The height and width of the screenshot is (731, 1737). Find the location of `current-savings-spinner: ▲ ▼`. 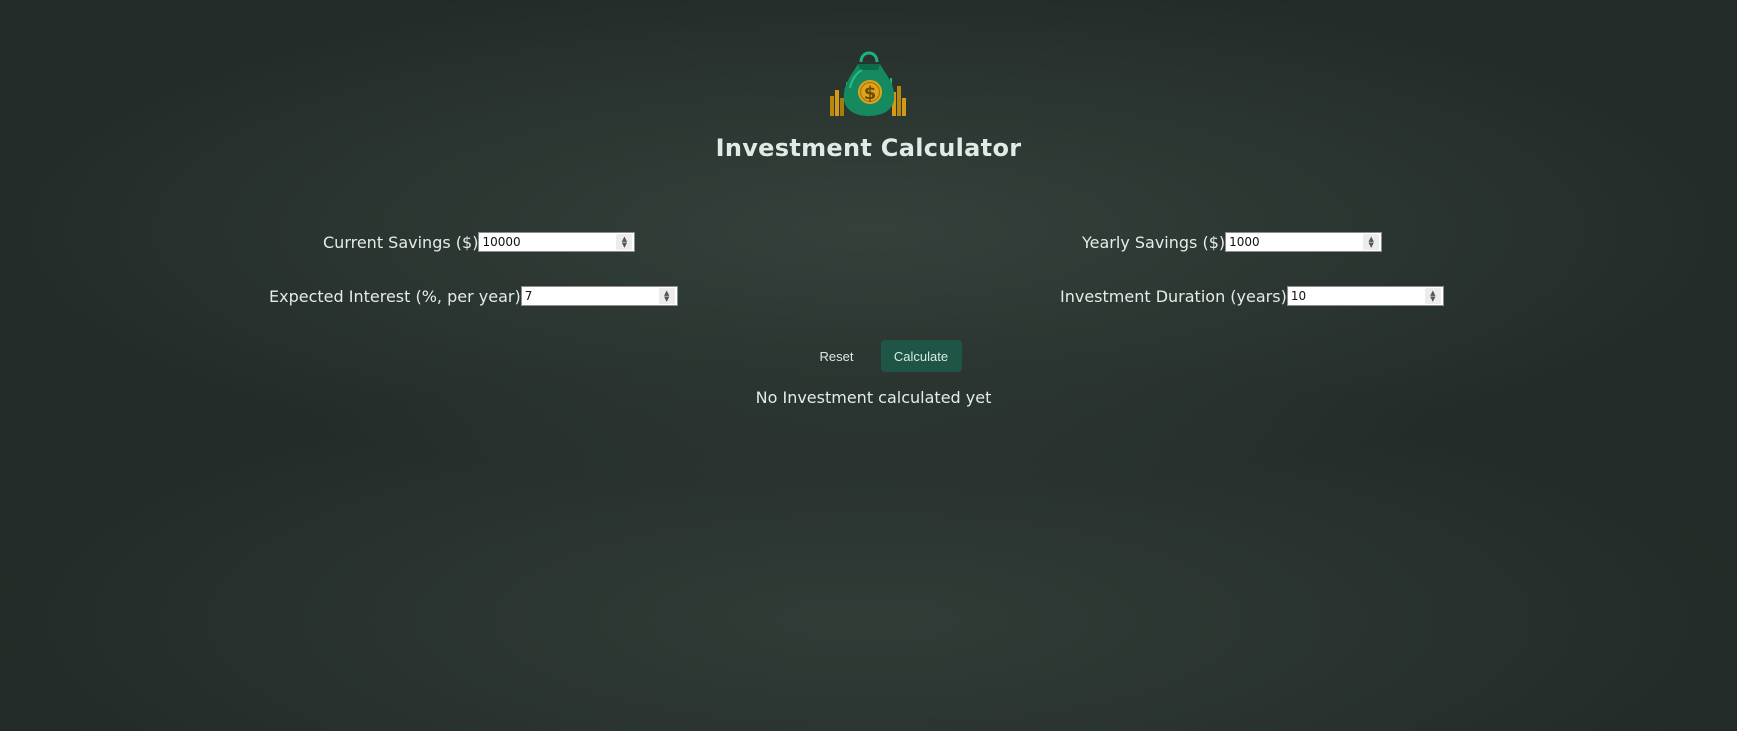

current-savings-spinner: ▲ ▼ is located at coordinates (624, 242).